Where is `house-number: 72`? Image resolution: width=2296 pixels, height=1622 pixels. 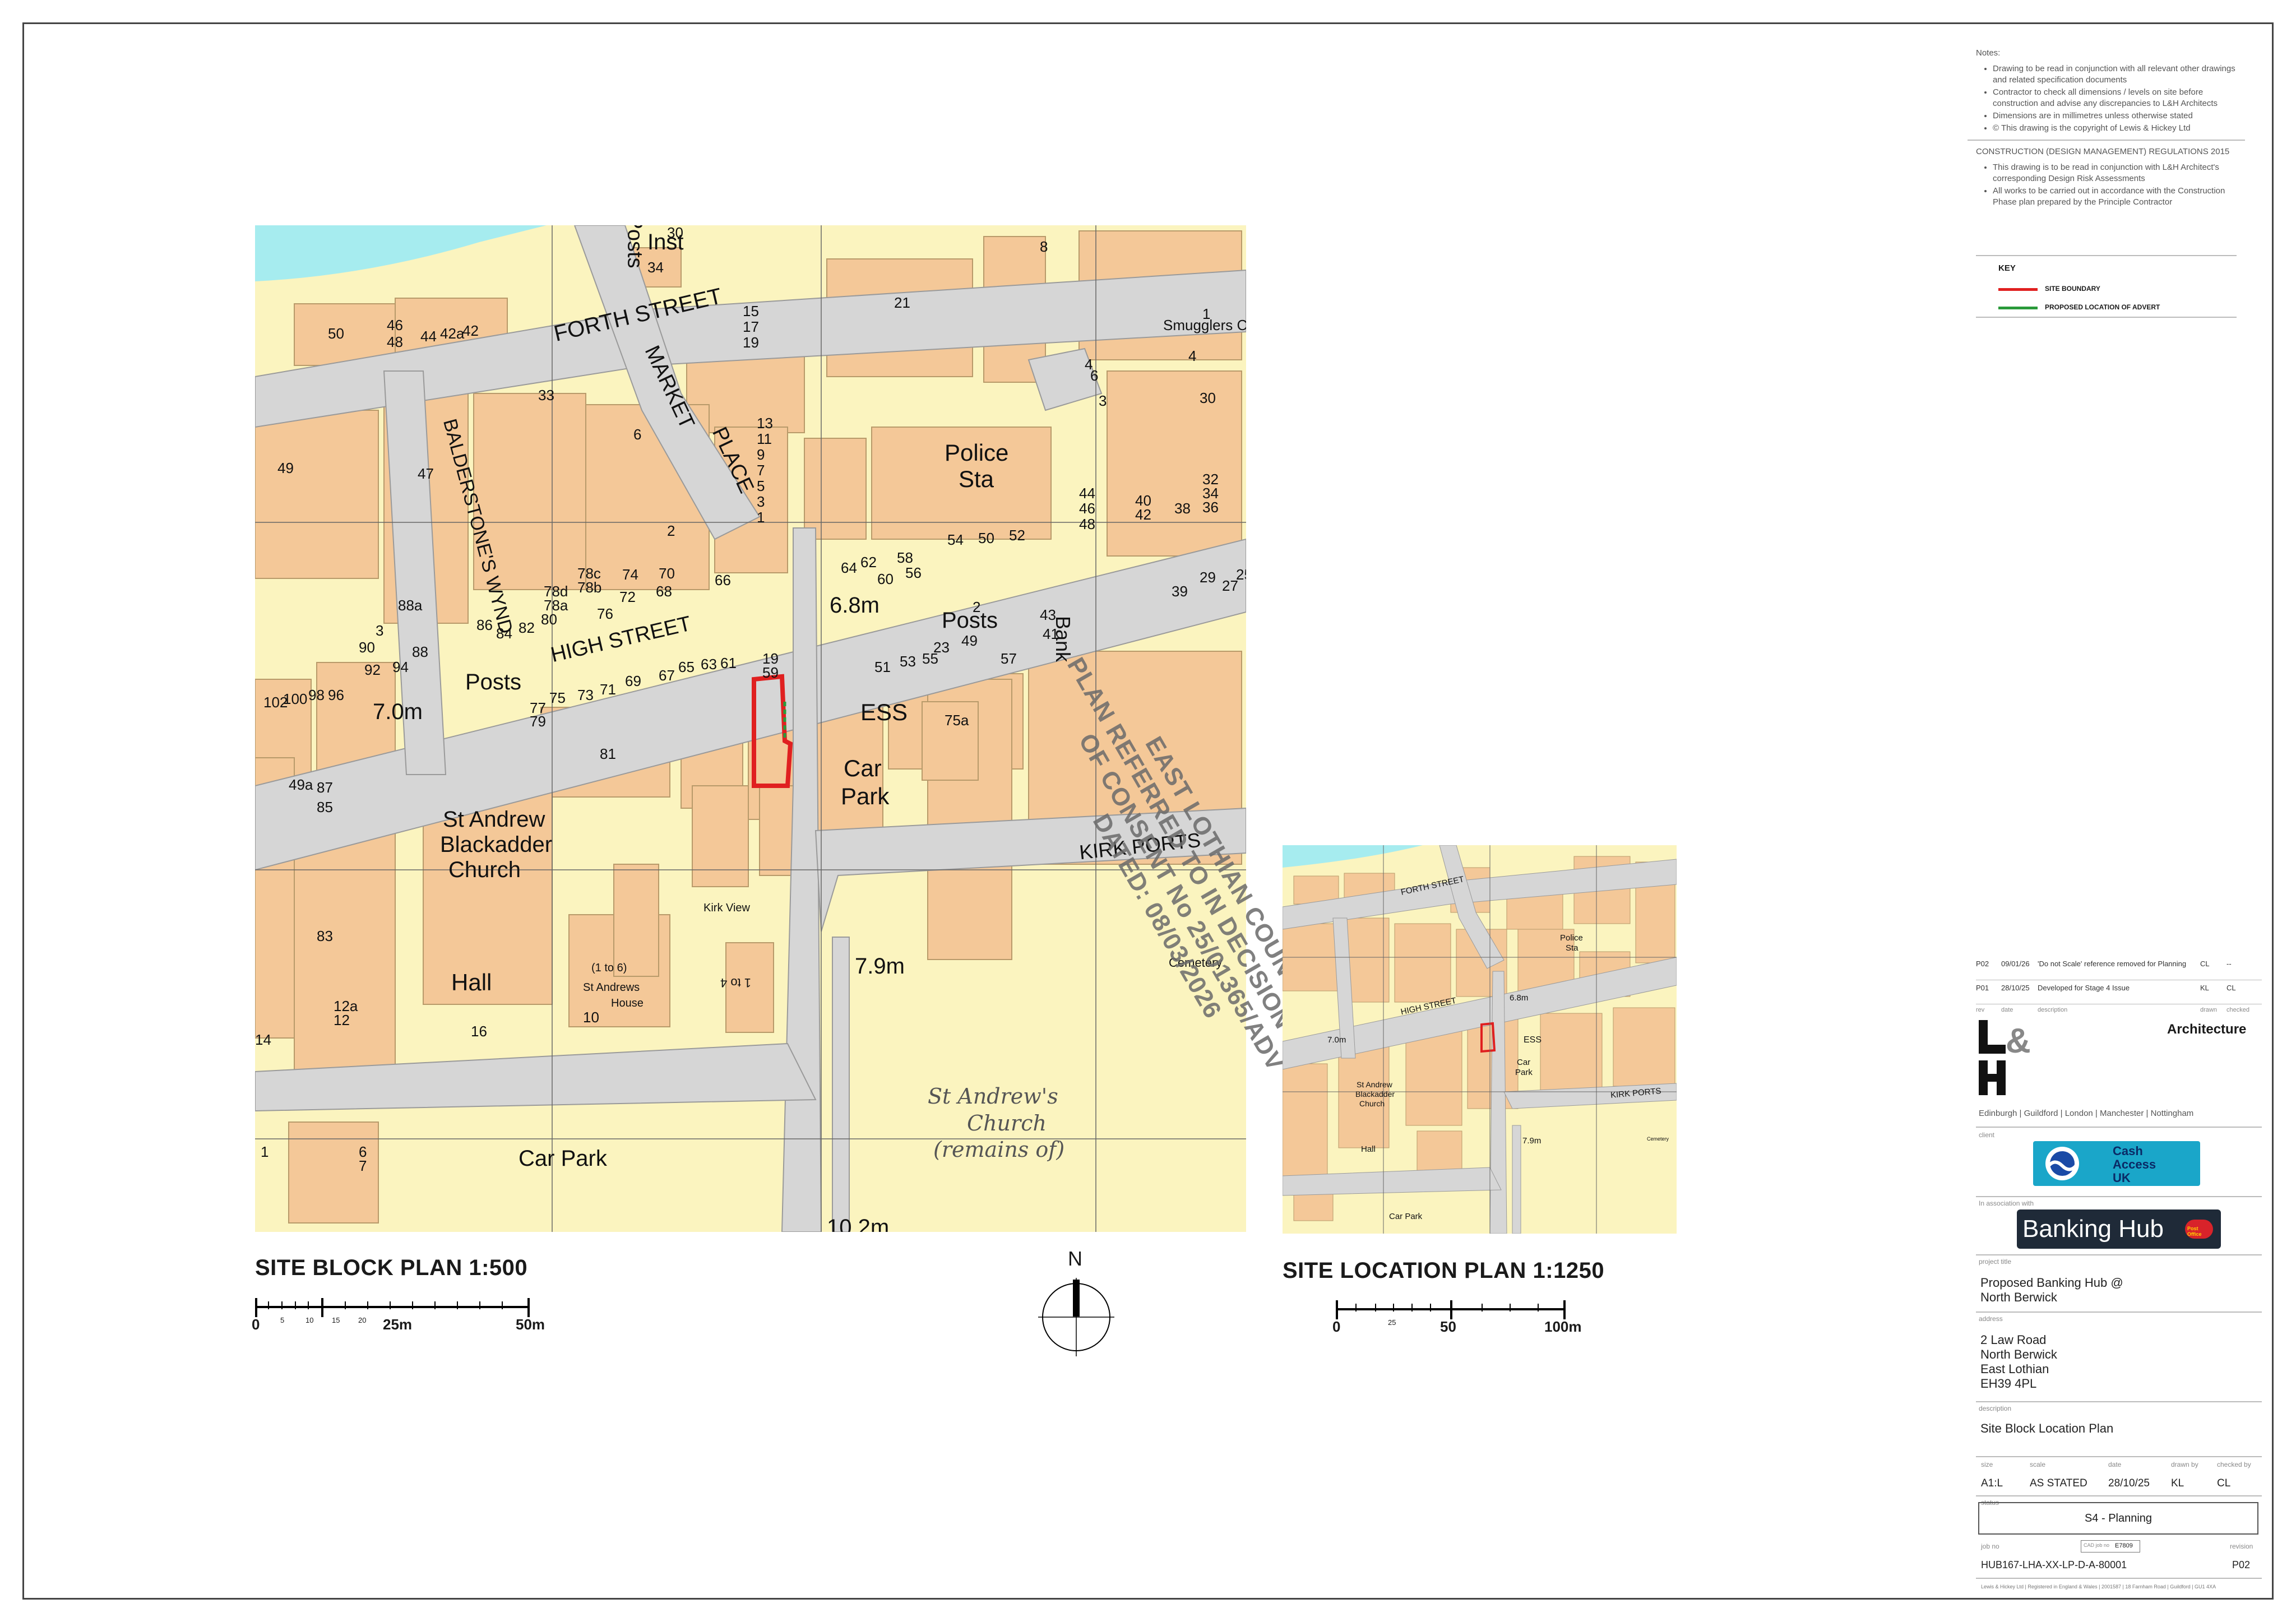
house-number: 72 is located at coordinates (627, 596).